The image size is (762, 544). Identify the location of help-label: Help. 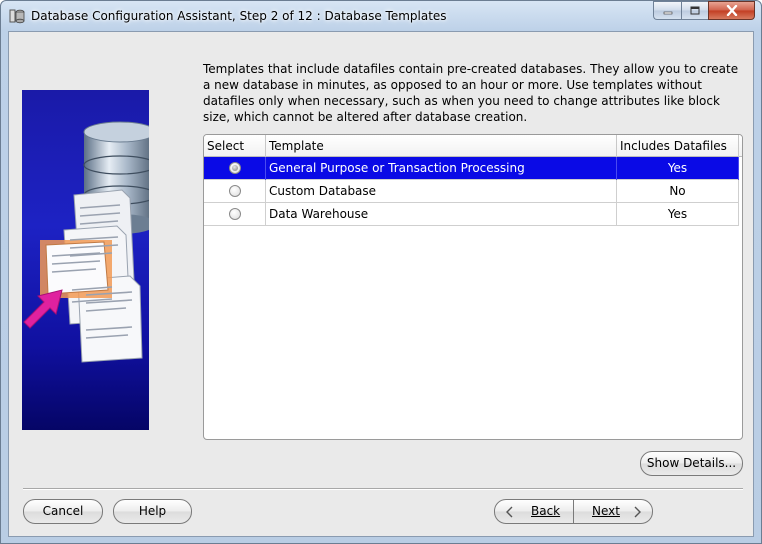
(152, 511).